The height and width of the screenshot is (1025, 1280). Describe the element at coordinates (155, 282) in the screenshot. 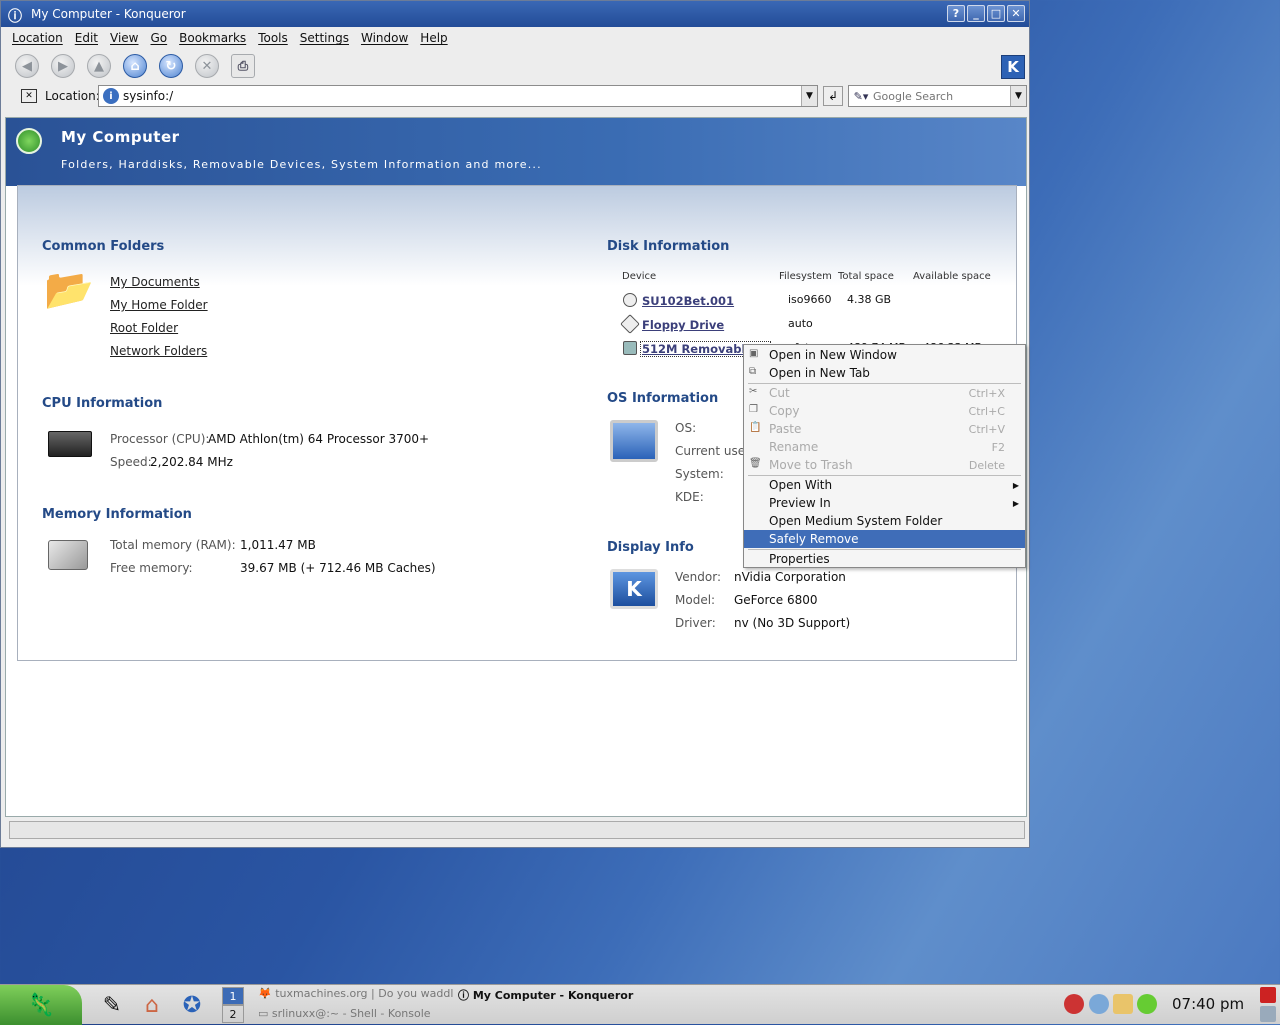

I see `link-my-documents: My Documents` at that location.